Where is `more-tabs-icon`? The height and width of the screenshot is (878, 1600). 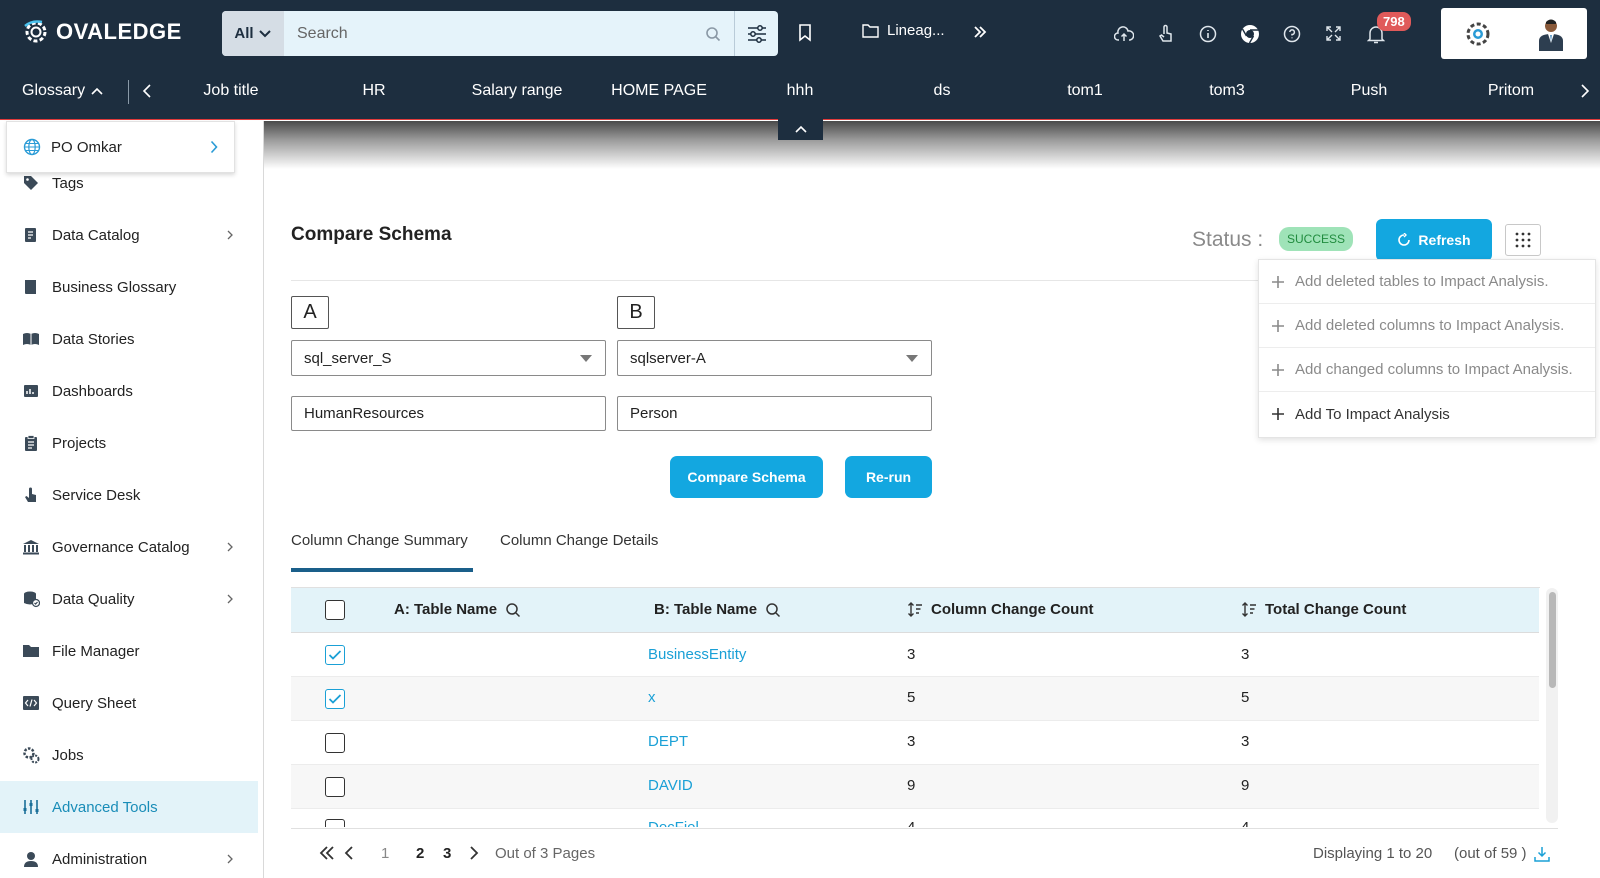 more-tabs-icon is located at coordinates (980, 32).